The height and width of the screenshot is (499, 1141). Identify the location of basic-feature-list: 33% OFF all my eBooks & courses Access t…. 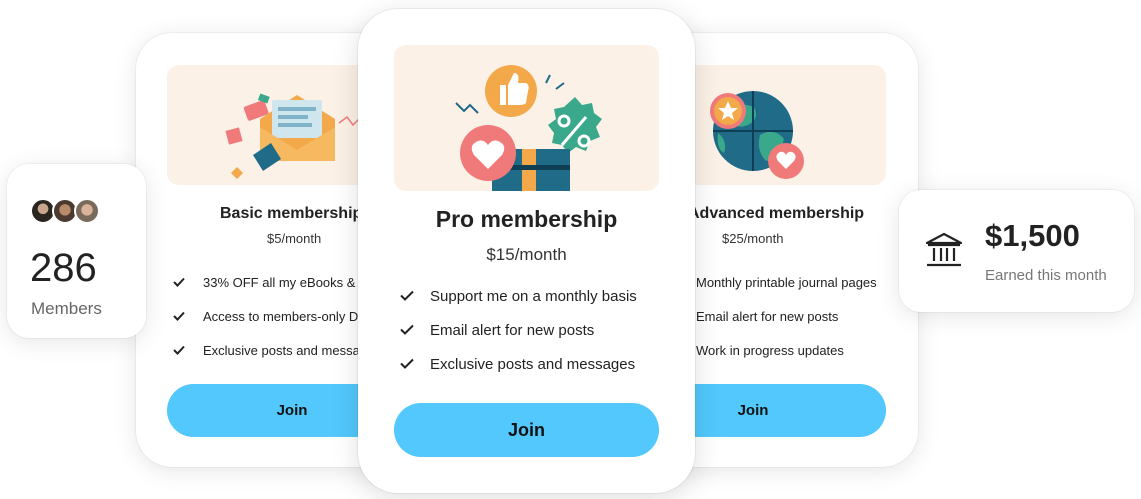
(273, 316).